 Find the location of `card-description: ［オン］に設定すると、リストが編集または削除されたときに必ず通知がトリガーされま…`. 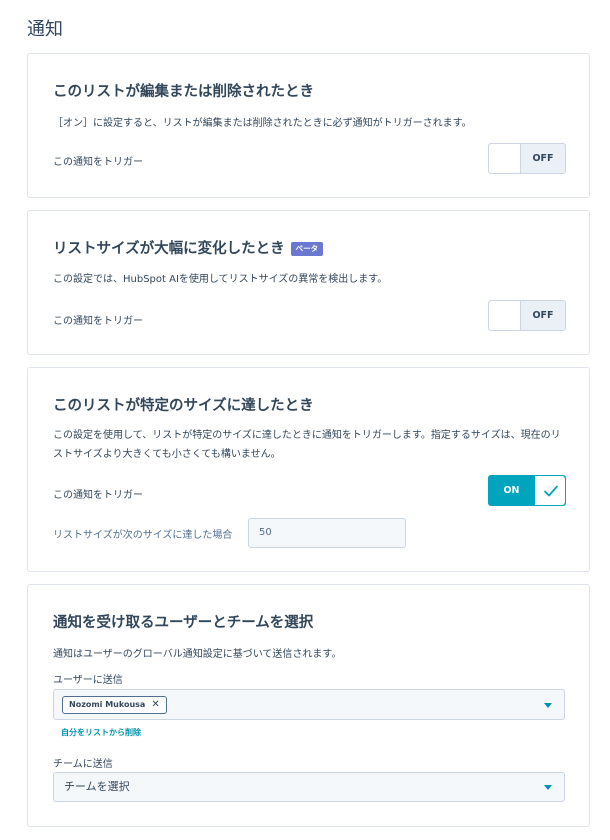

card-description: ［オン］に設定すると、リストが編集または削除されたときに必ず通知がトリガーされま… is located at coordinates (262, 123).